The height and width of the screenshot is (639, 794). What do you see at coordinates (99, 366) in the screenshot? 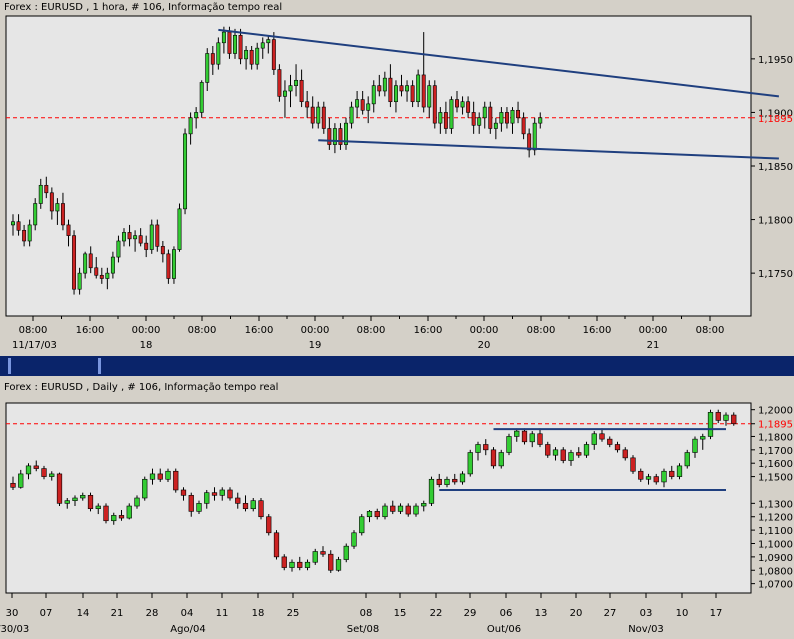
I see `splitter-handle-right` at bounding box center [99, 366].